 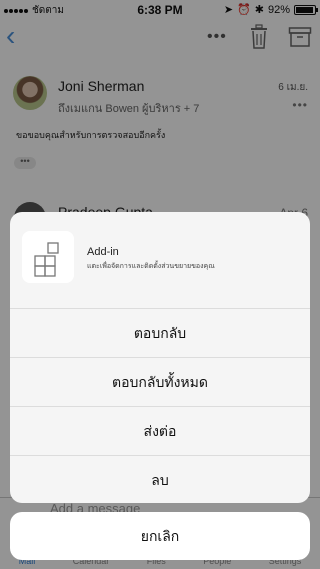 I want to click on reply-all-button: ตอบกลับทั้งหมด, so click(x=160, y=382).